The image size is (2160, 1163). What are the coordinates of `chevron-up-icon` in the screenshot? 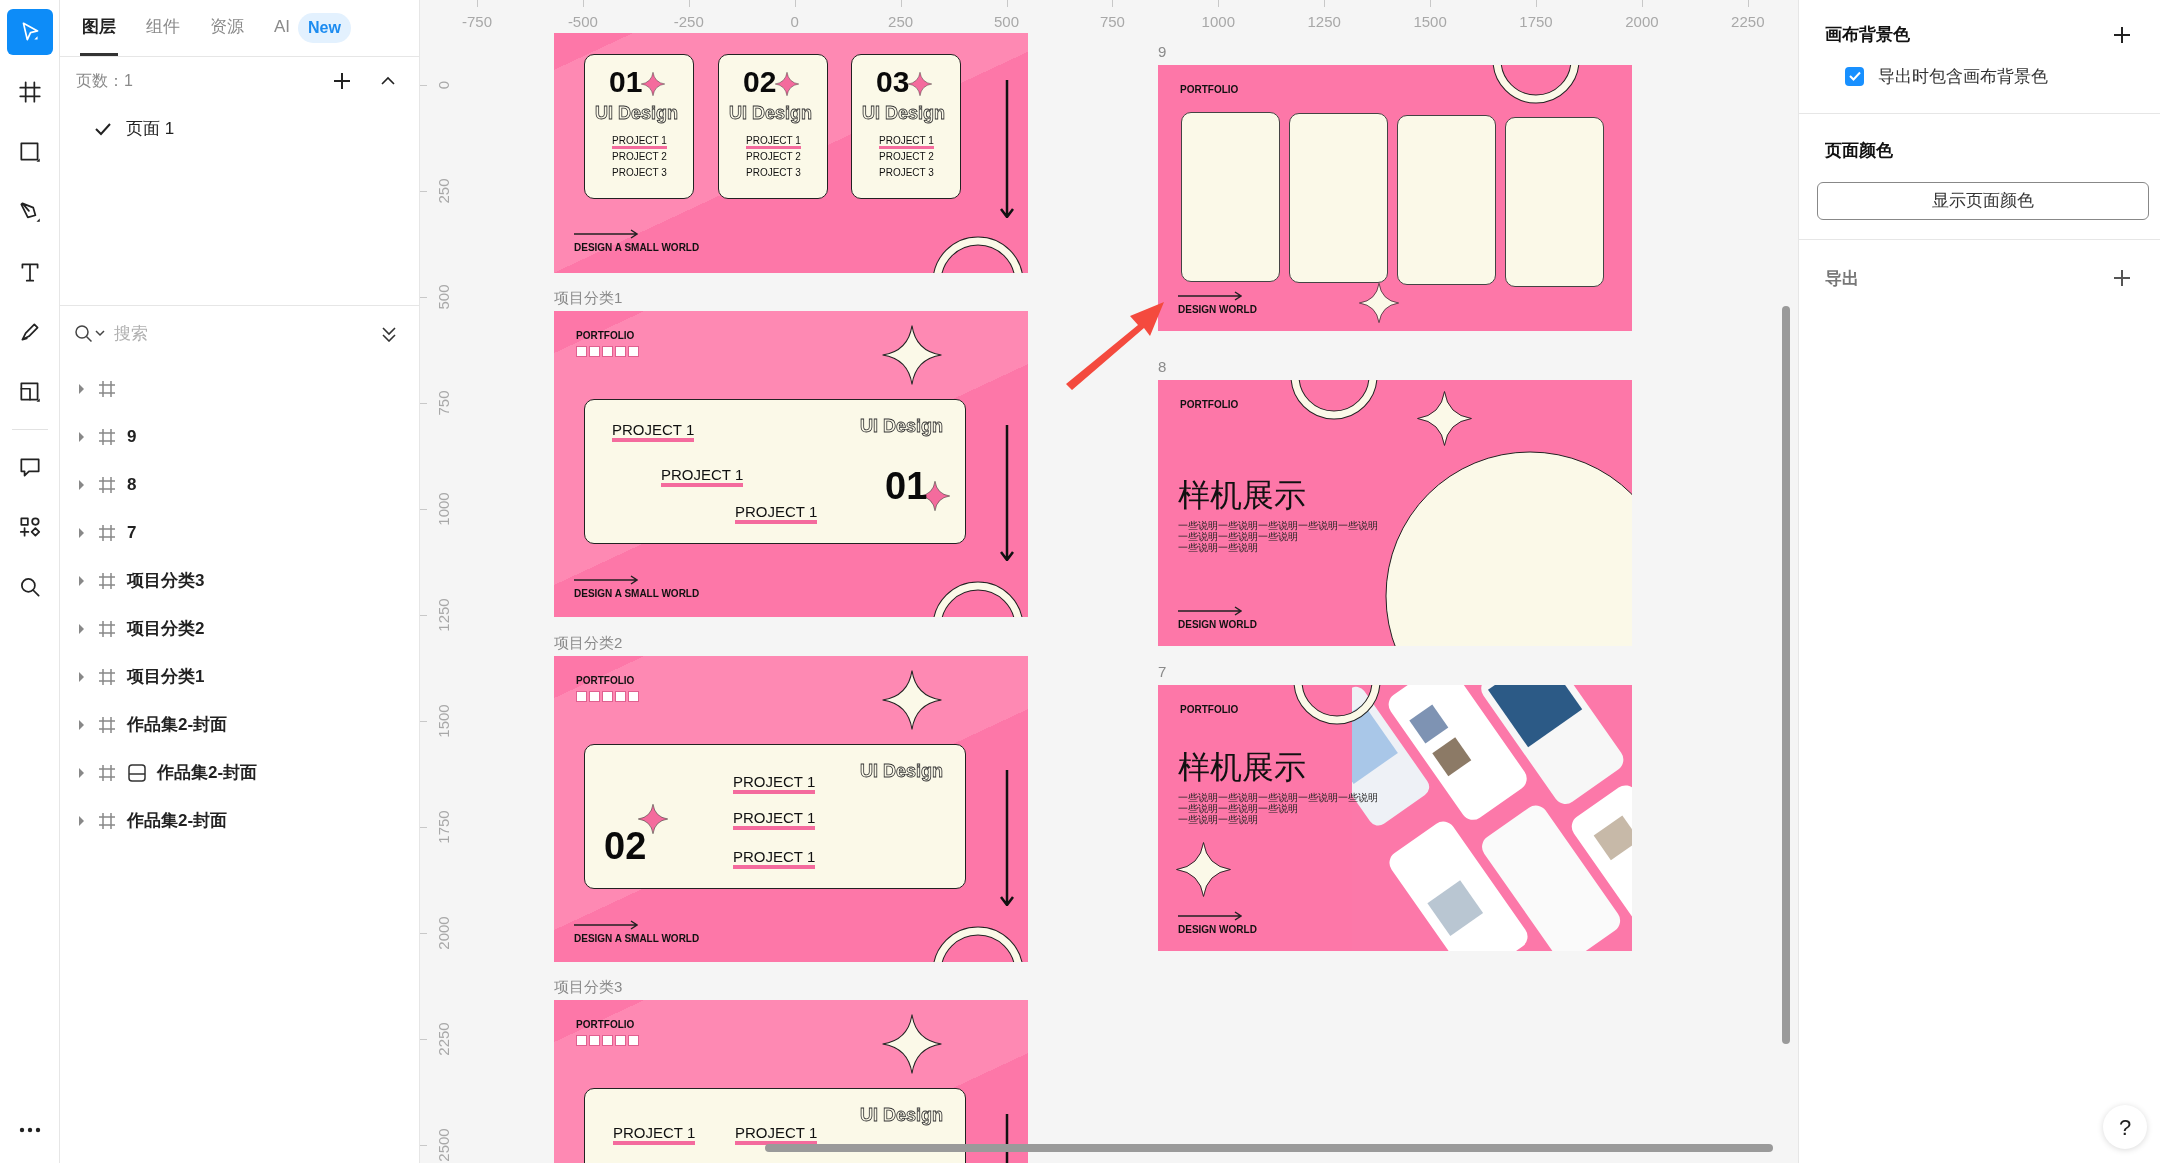 It's located at (388, 81).